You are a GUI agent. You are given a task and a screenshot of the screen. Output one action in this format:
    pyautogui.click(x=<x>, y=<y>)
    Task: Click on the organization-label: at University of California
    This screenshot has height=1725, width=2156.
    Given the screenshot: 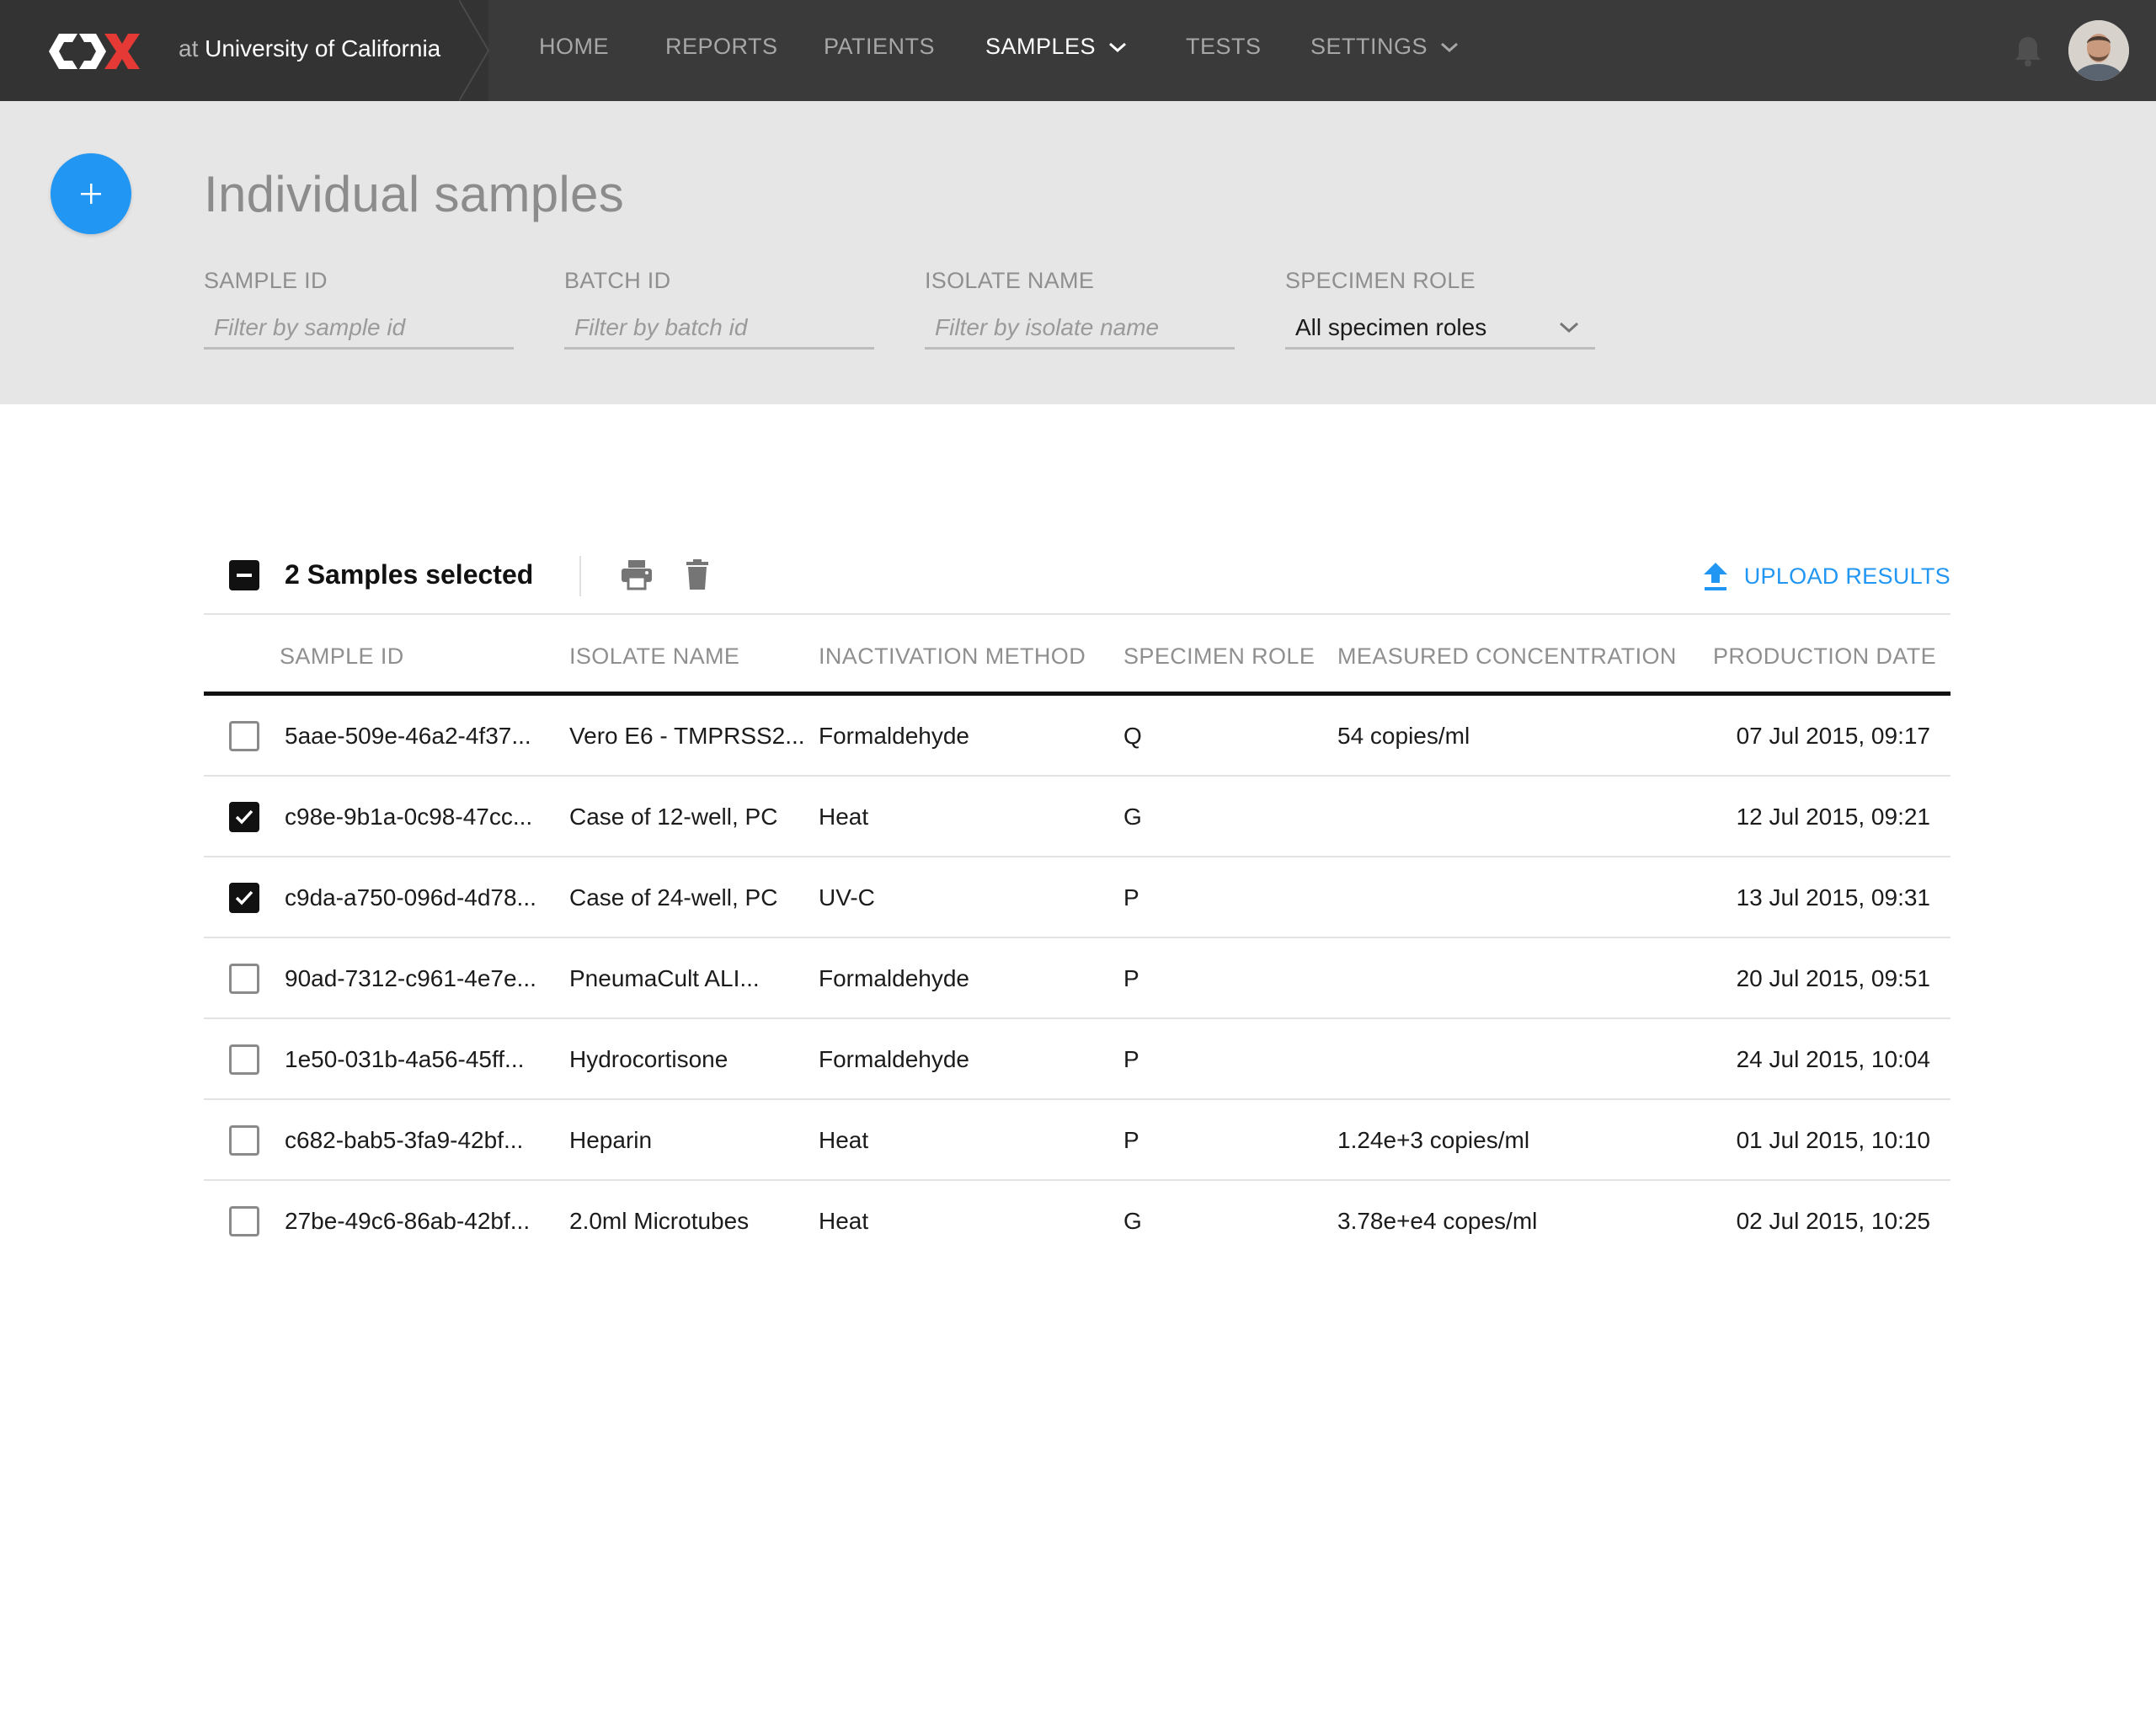 What is the action you would take?
    pyautogui.click(x=309, y=48)
    